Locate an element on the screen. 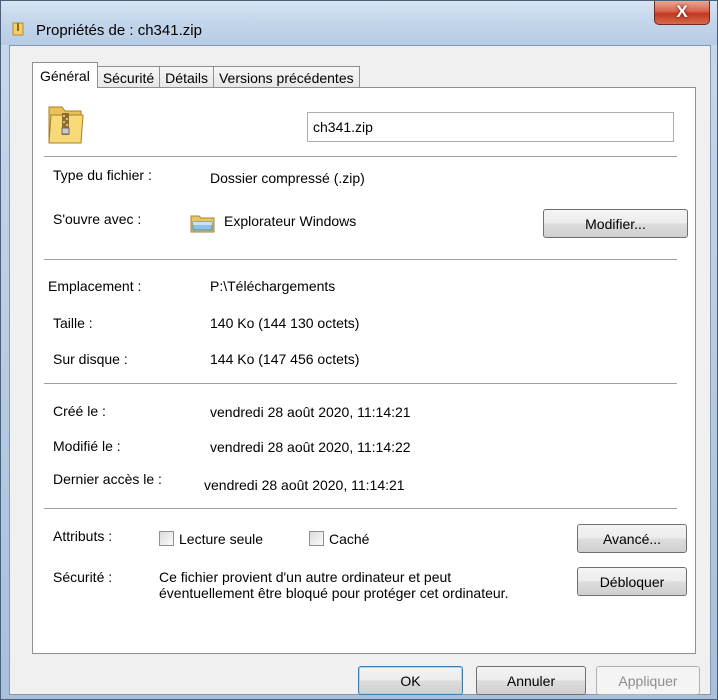 The height and width of the screenshot is (700, 718). disk-size-value: 144 Ko (147 456 octets) is located at coordinates (285, 359).